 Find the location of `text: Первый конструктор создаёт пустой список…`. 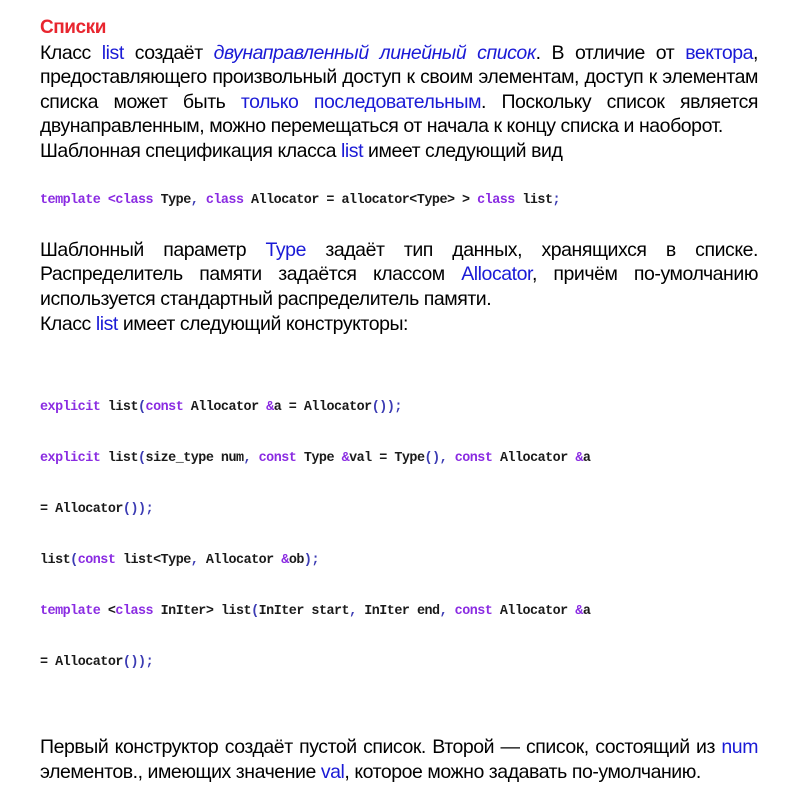

text: Первый конструктор создаёт пустой список… is located at coordinates (381, 747).